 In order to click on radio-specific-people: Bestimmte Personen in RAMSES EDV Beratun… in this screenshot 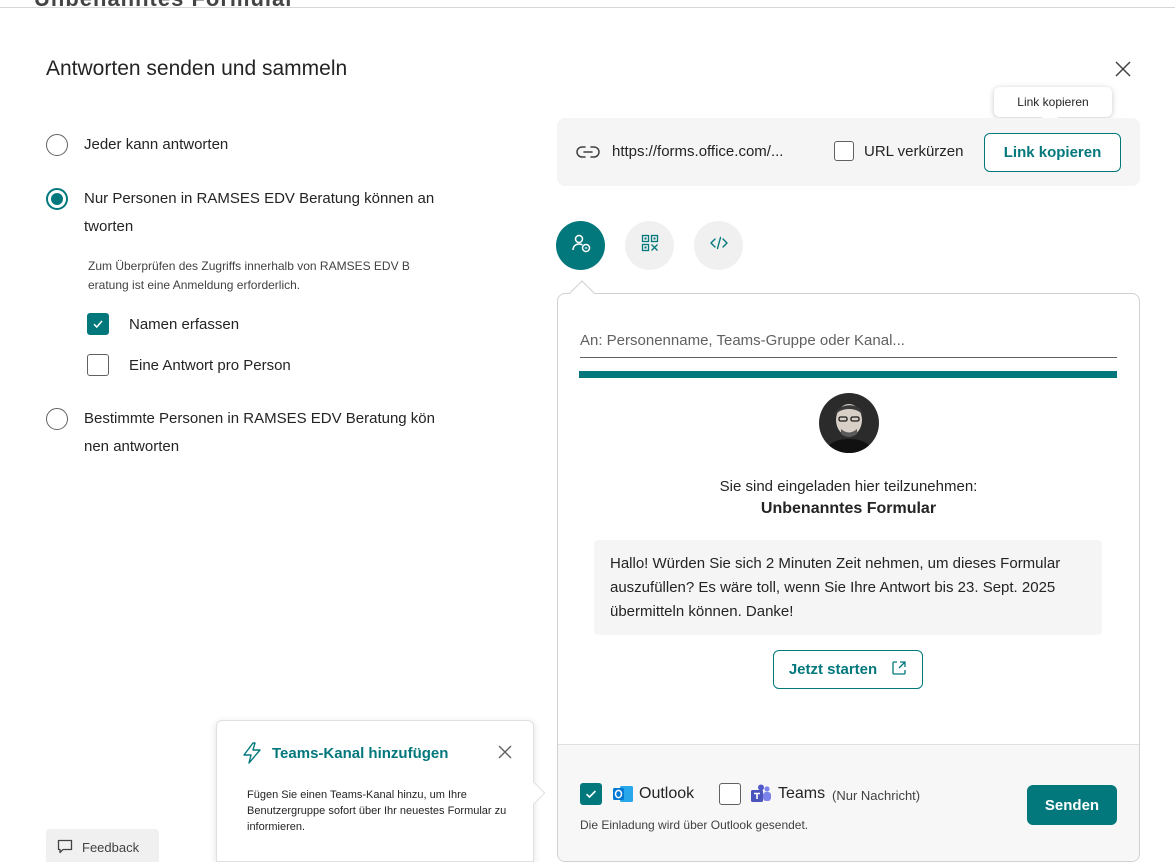, I will do `click(240, 434)`.